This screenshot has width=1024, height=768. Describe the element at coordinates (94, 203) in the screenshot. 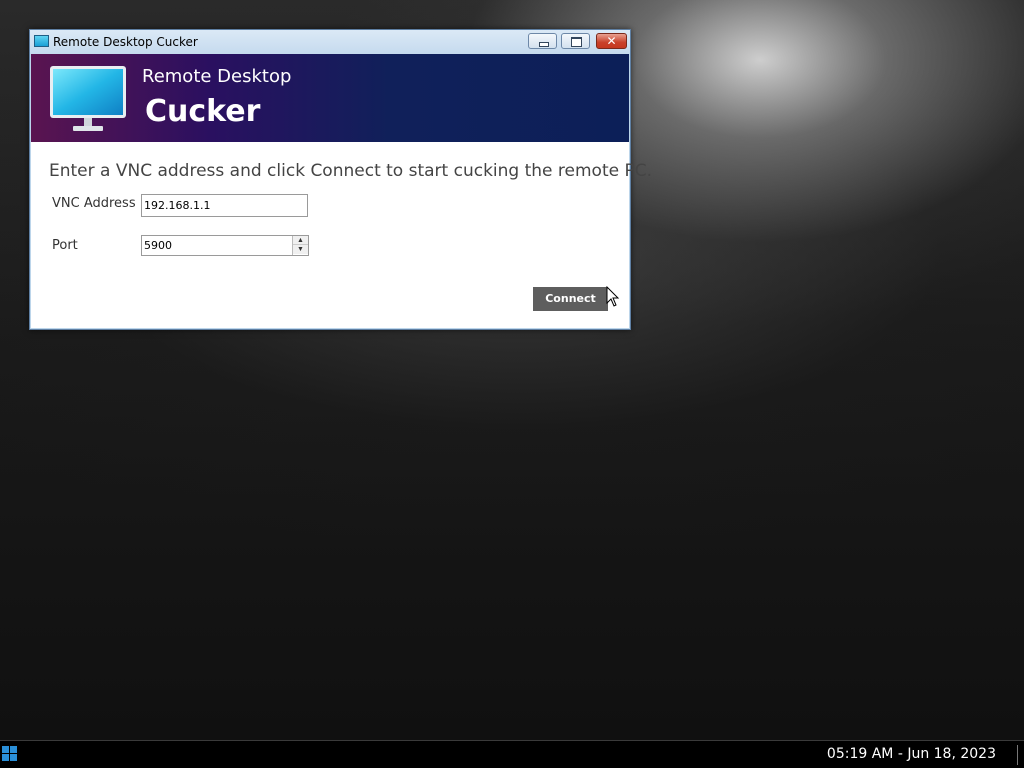

I see `vnc-address-label: VNC Address` at that location.